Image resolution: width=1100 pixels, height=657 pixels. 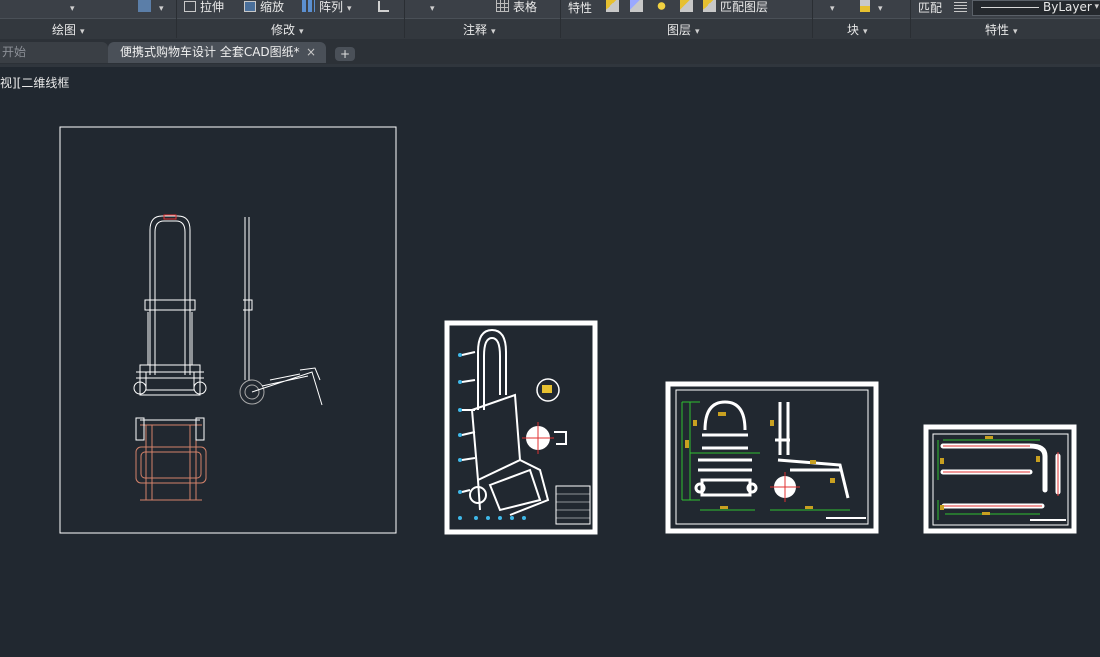 I want to click on cart-front-view, so click(x=170, y=305).